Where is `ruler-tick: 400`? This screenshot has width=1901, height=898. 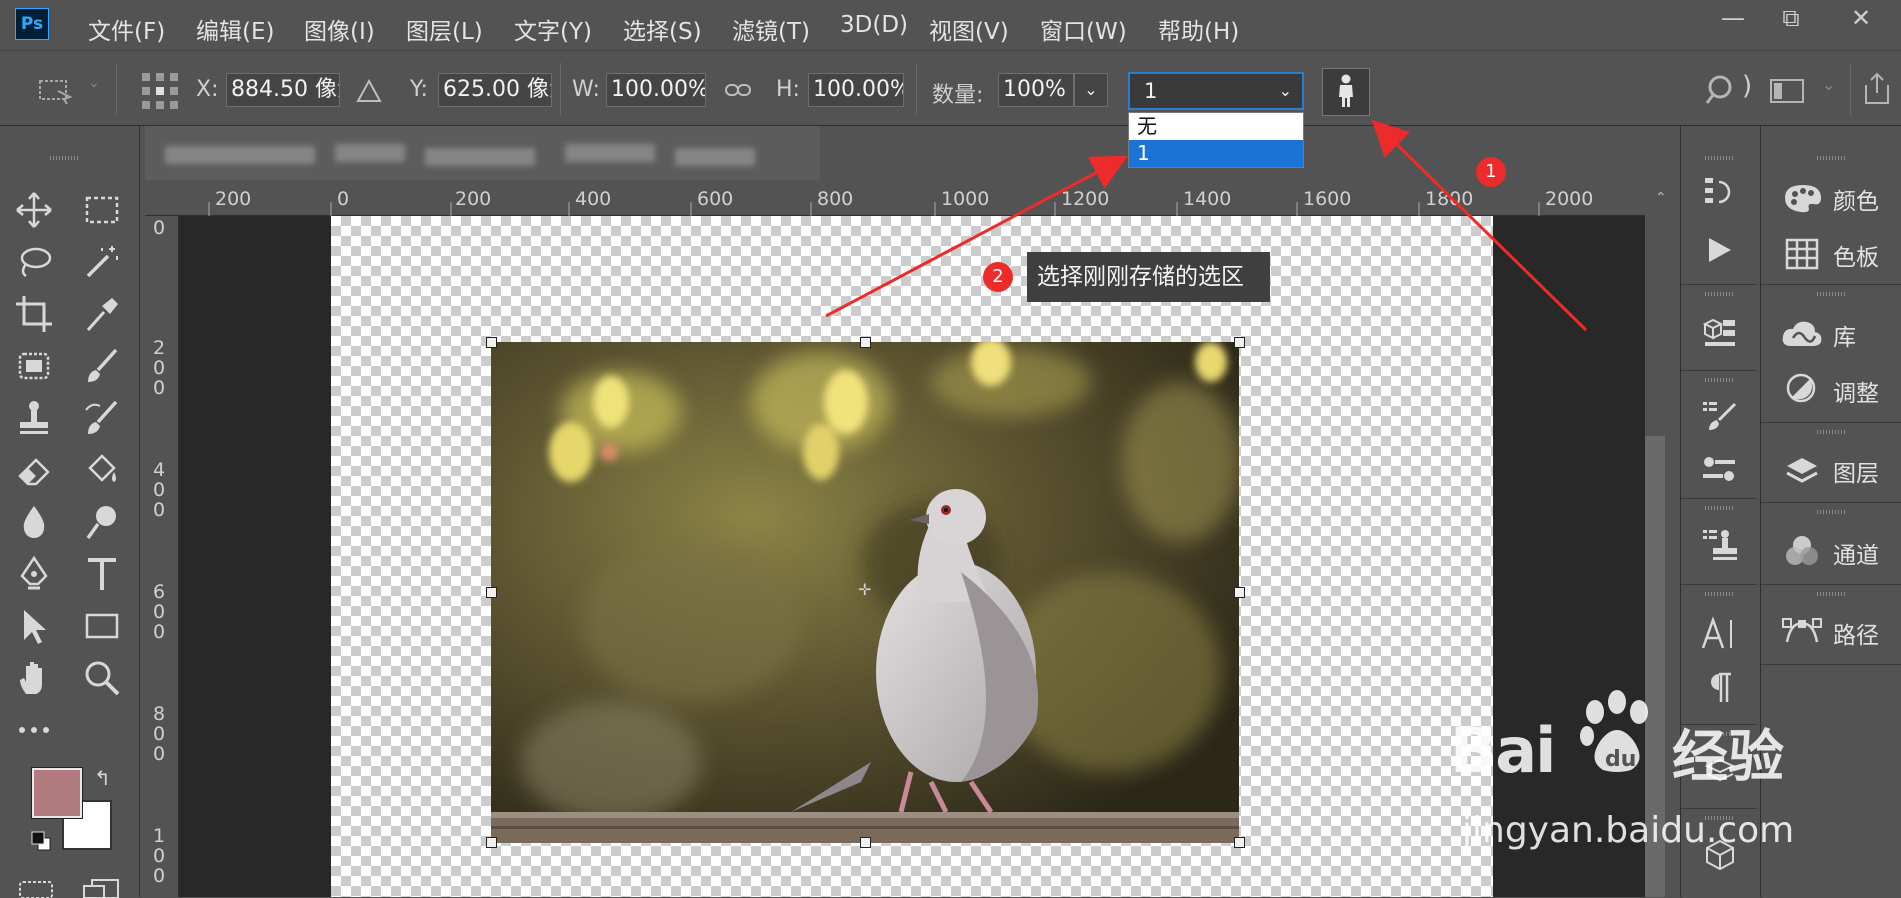
ruler-tick: 400 is located at coordinates (159, 490).